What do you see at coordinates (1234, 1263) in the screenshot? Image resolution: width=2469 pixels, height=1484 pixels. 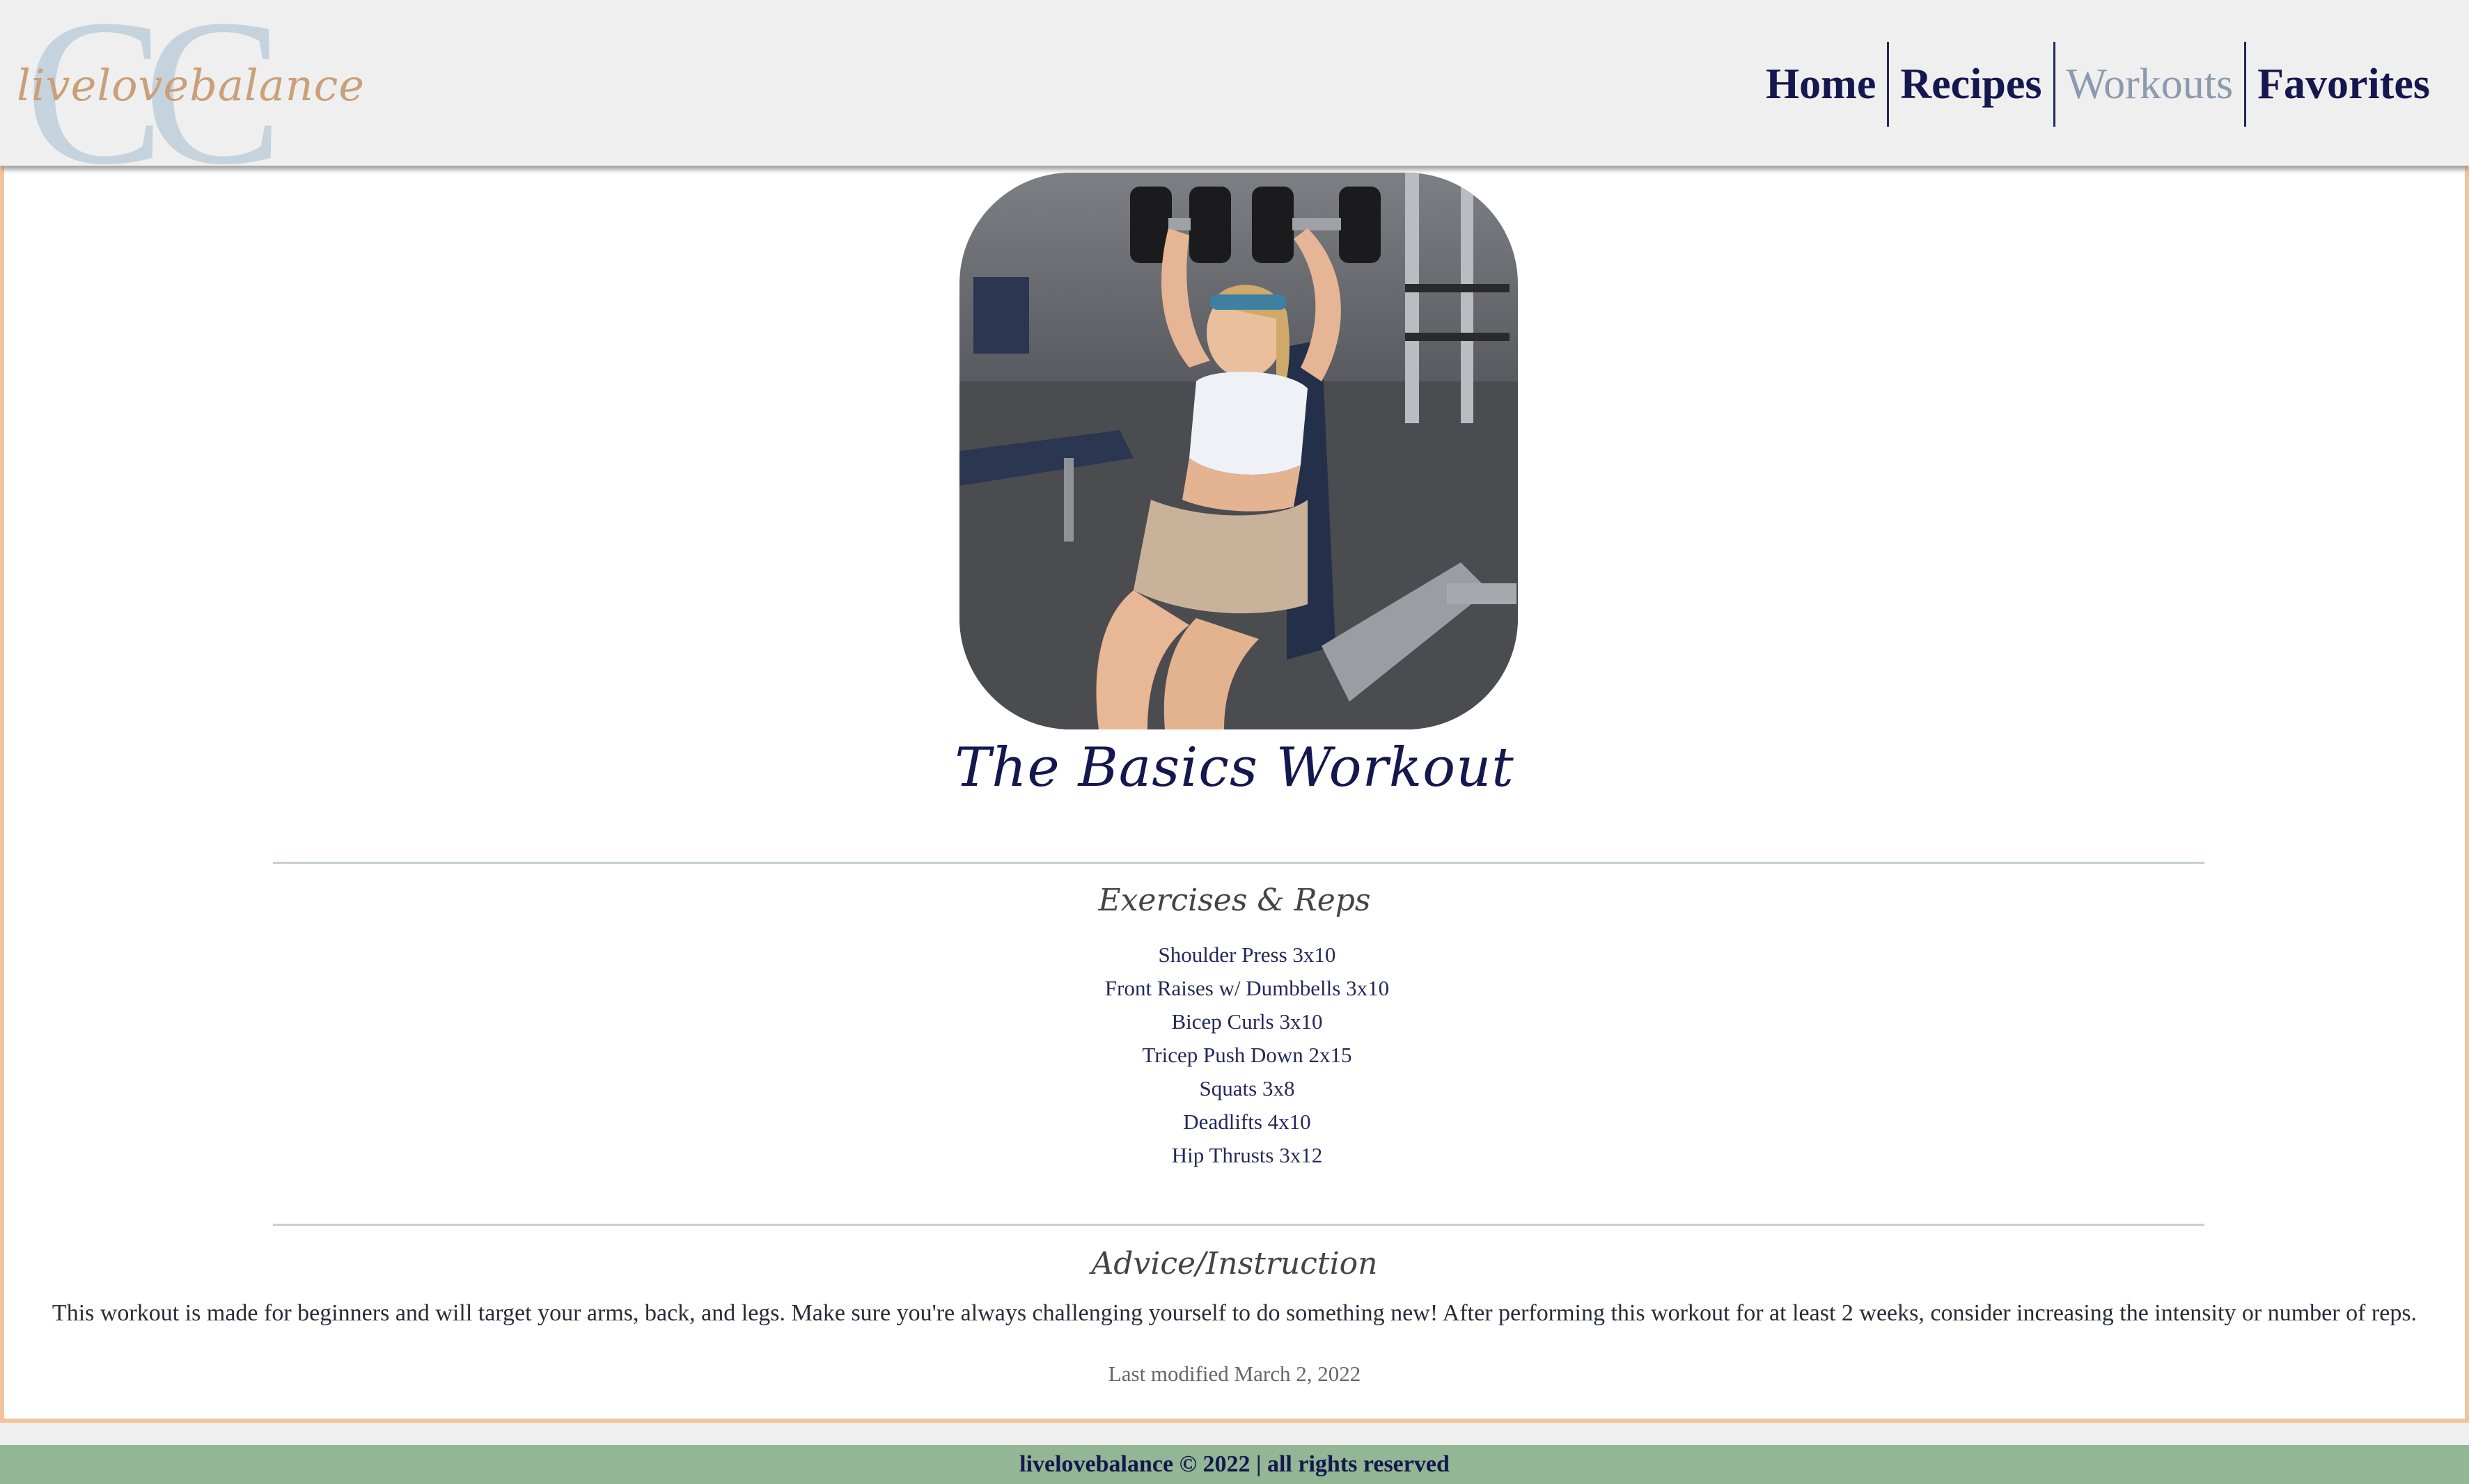 I see `advice-heading: Advice/Instruction` at bounding box center [1234, 1263].